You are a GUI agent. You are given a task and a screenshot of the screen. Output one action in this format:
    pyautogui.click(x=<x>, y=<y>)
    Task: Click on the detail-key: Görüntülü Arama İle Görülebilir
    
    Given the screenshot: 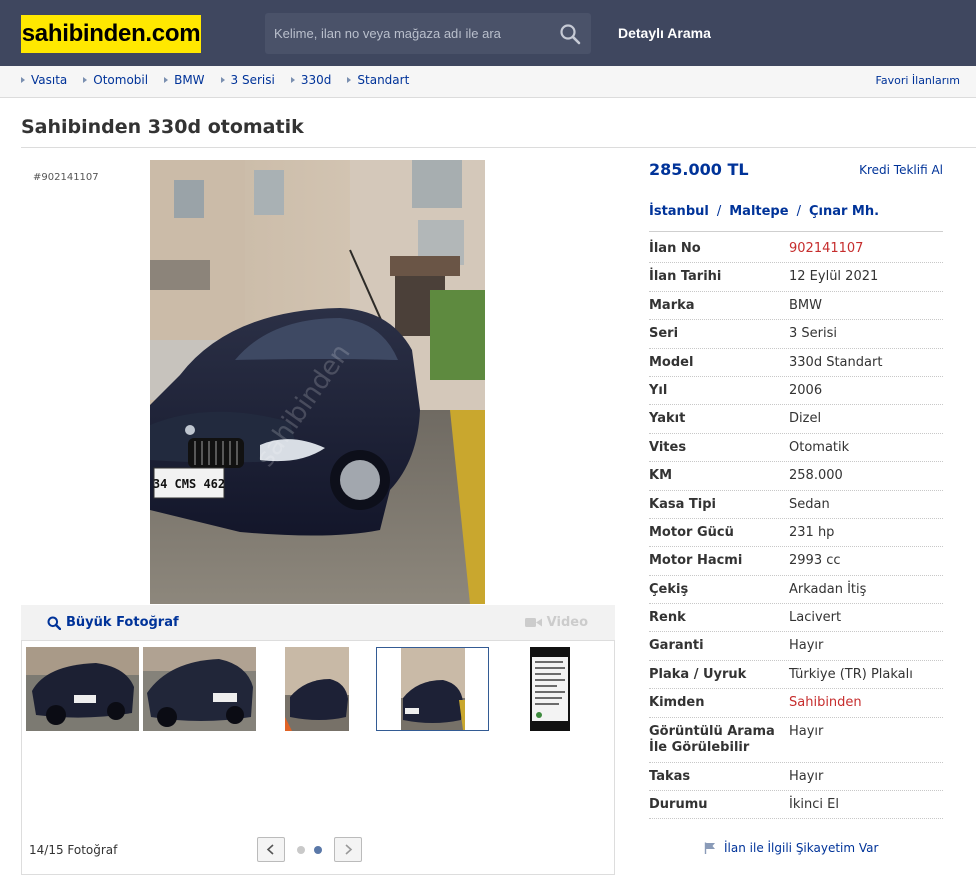 What is the action you would take?
    pyautogui.click(x=712, y=739)
    